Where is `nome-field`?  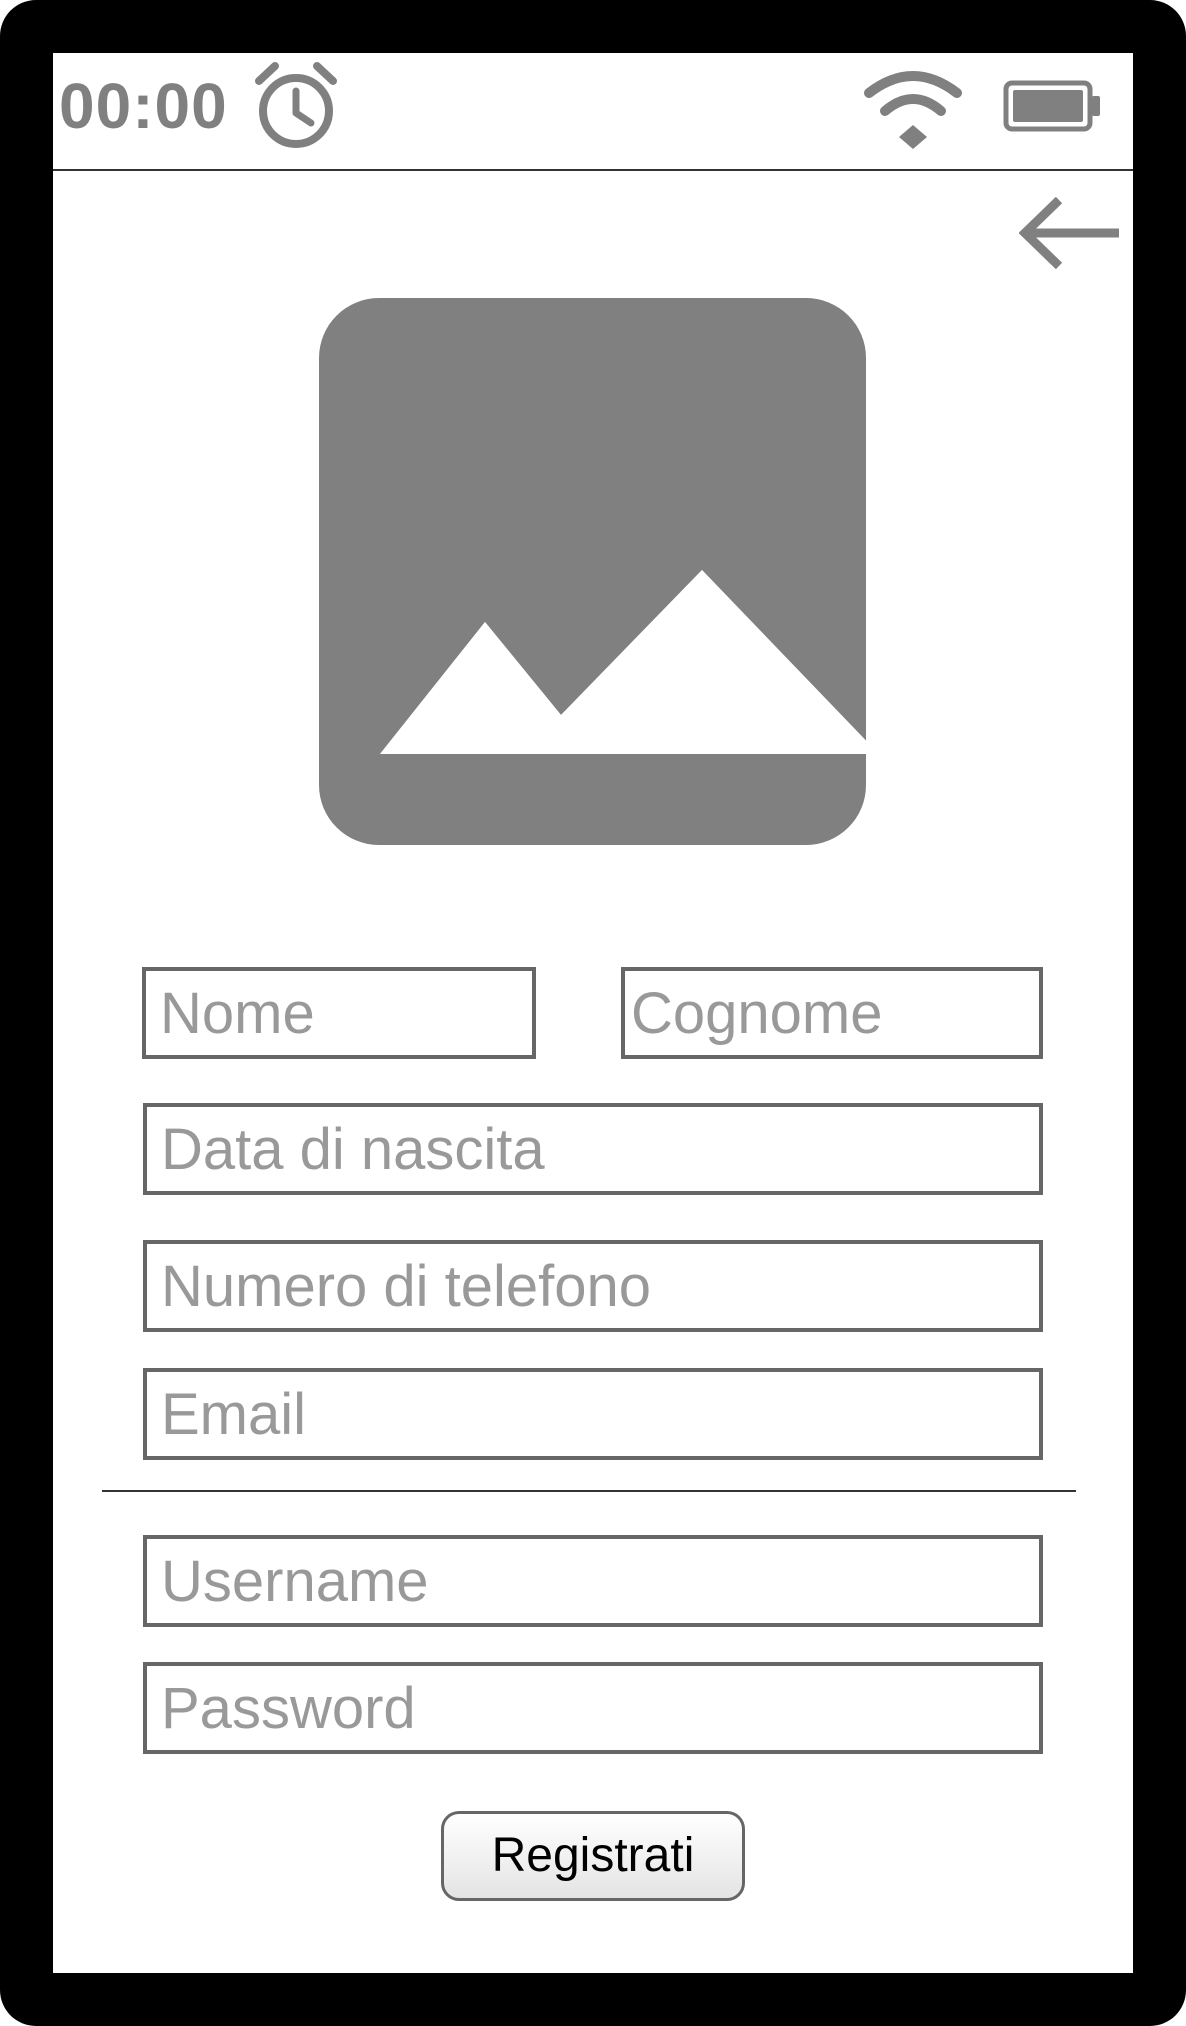 nome-field is located at coordinates (339, 1013).